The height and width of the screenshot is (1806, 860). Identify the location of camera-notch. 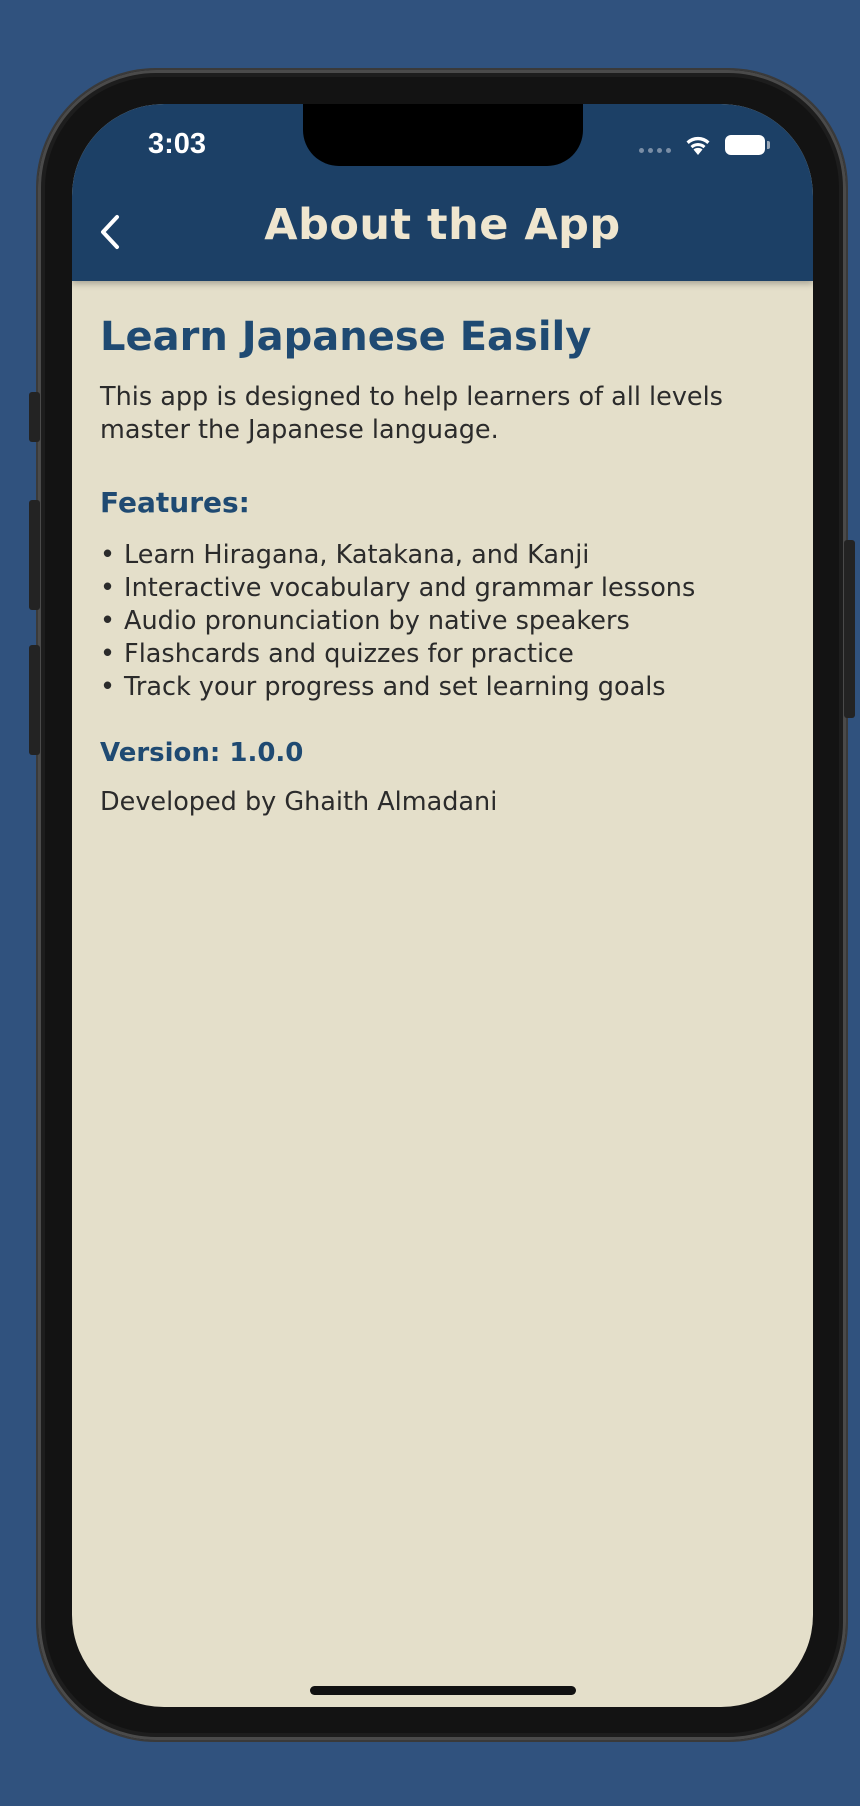
(443, 135).